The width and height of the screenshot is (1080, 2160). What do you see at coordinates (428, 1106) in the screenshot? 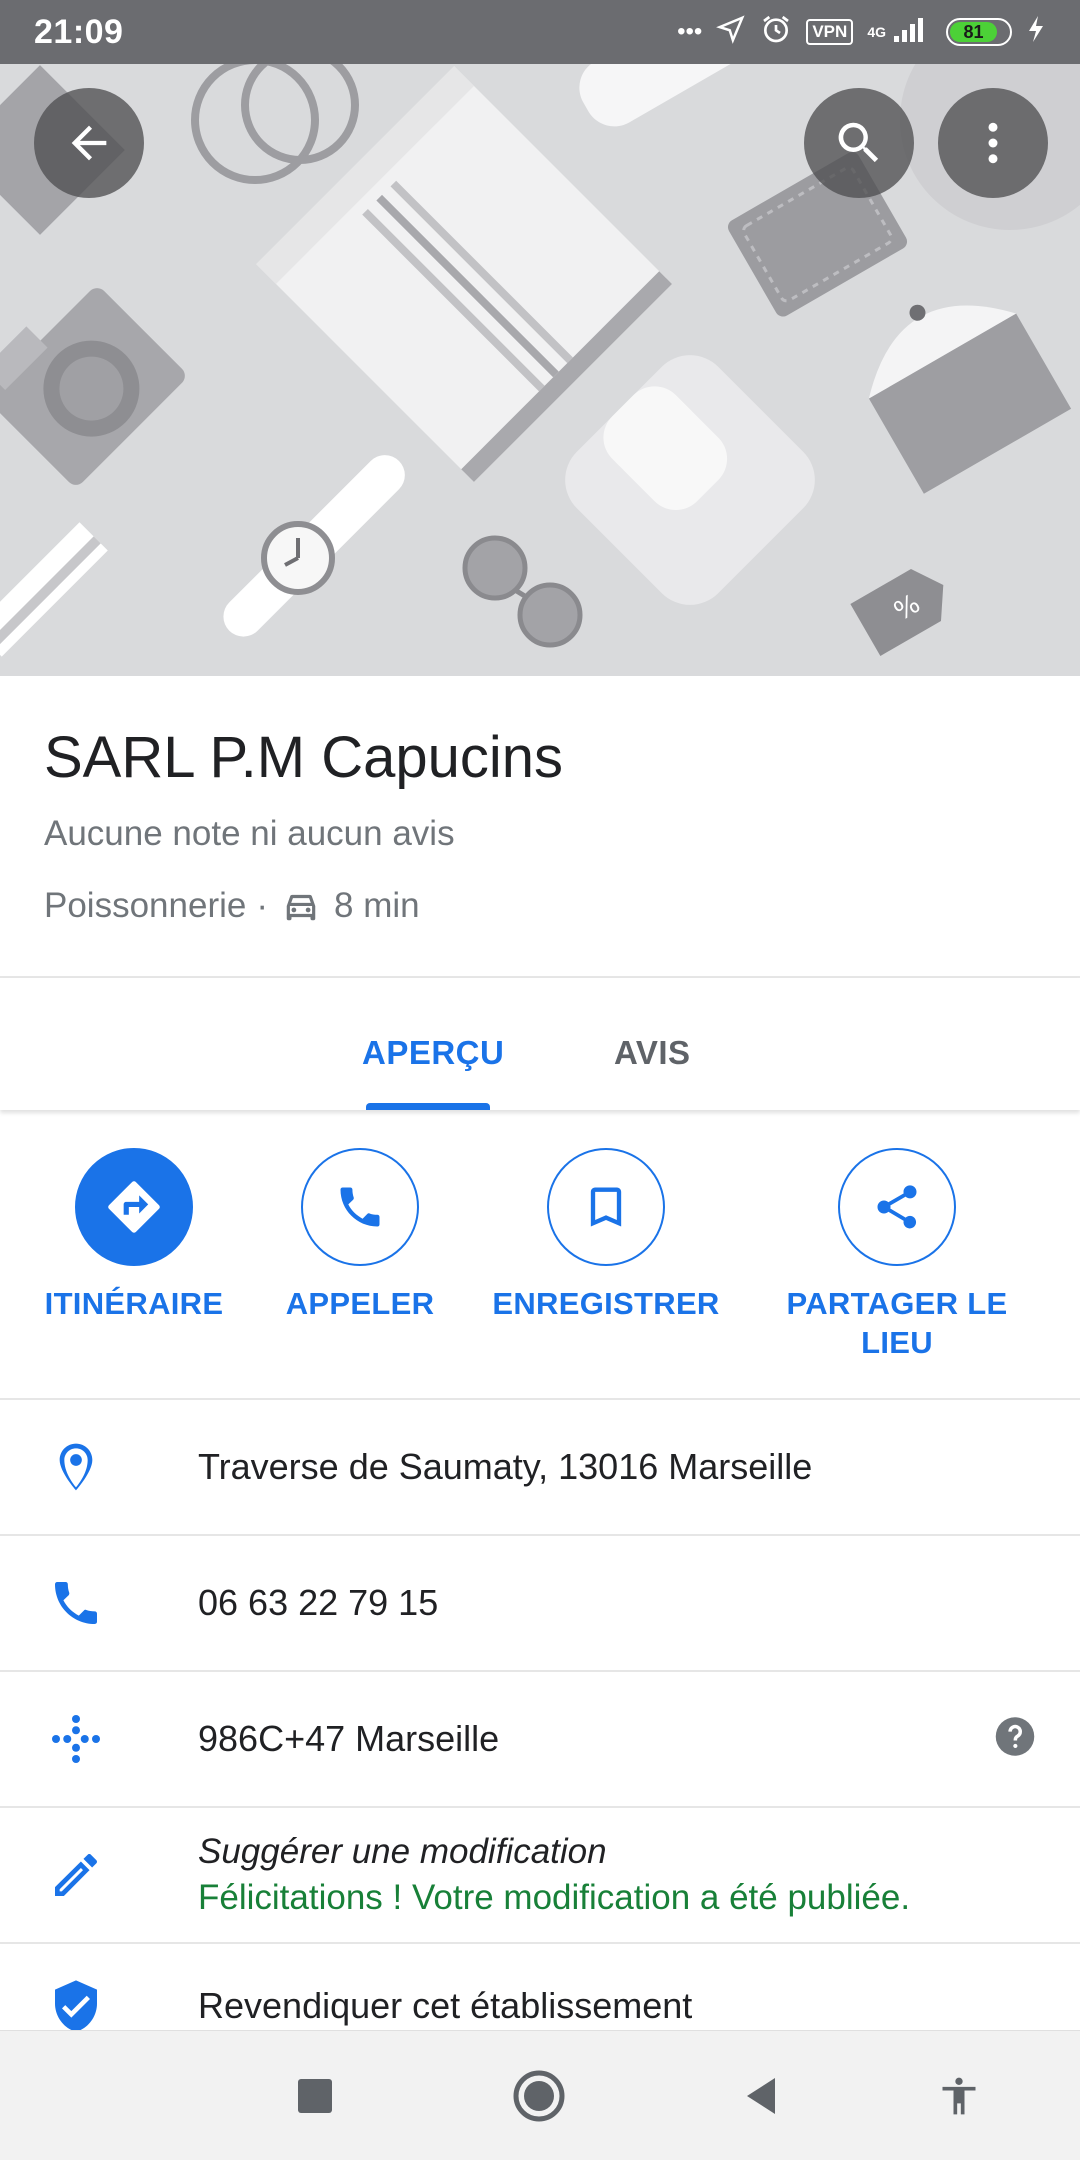
I see `tab-active-indicator` at bounding box center [428, 1106].